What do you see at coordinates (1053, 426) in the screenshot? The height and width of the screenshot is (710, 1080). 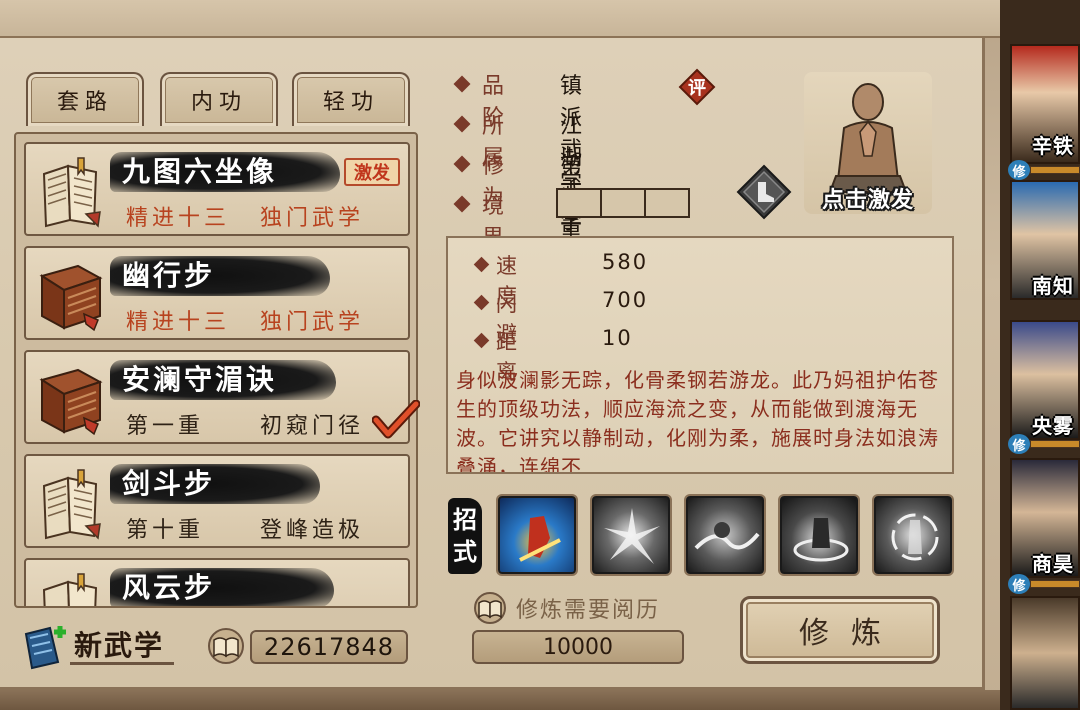 I see `character-name: 央雾` at bounding box center [1053, 426].